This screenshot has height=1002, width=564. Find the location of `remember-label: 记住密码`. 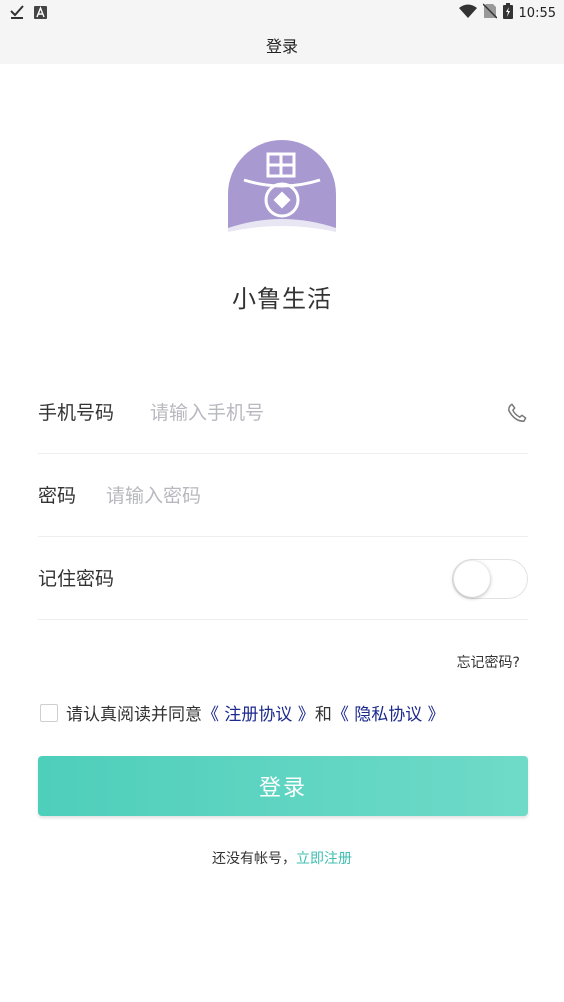

remember-label: 记住密码 is located at coordinates (76, 579).